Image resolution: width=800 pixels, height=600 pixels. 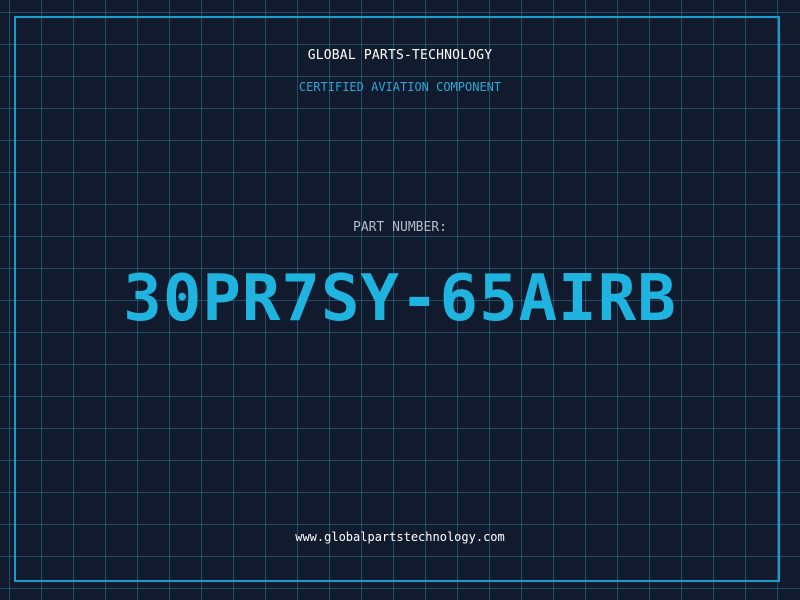 I want to click on part-number-value: 30PR7SY-65AIRB, so click(x=400, y=299).